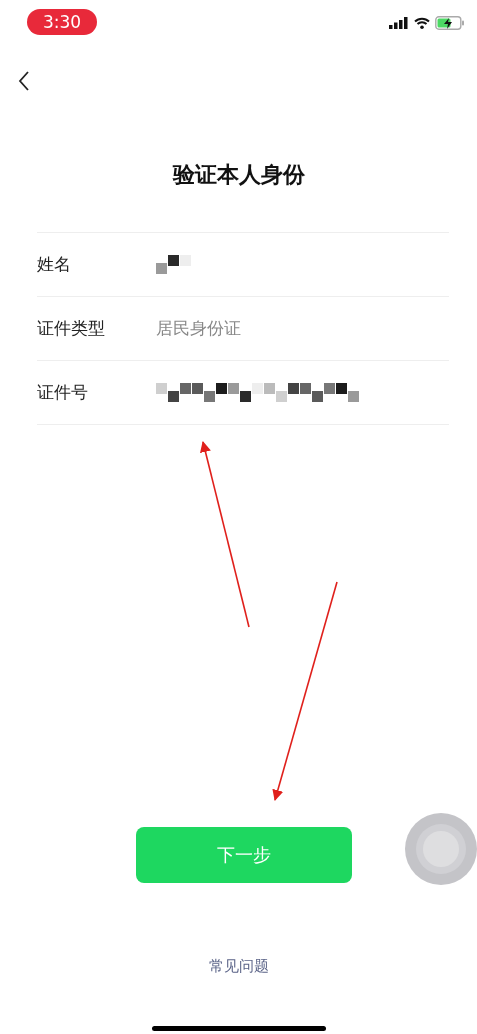 The image size is (477, 1034). I want to click on field-label: 证件类型, so click(71, 328).